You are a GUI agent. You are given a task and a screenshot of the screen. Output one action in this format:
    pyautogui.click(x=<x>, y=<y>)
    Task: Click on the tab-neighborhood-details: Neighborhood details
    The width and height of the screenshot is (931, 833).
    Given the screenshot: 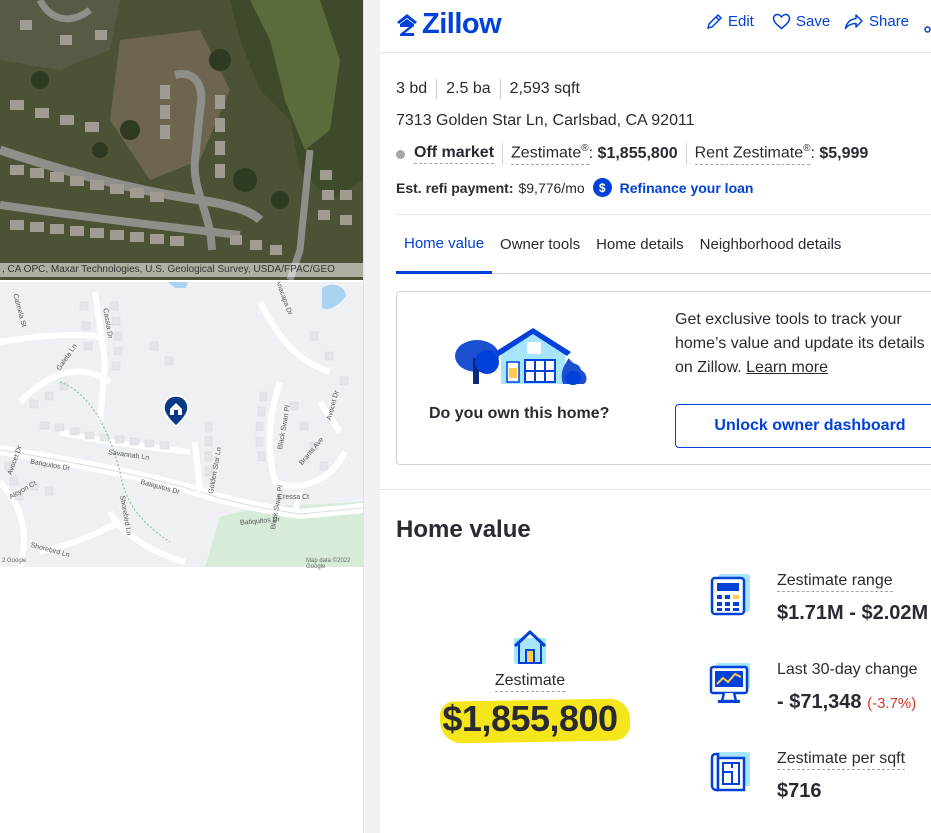 What is the action you would take?
    pyautogui.click(x=771, y=244)
    